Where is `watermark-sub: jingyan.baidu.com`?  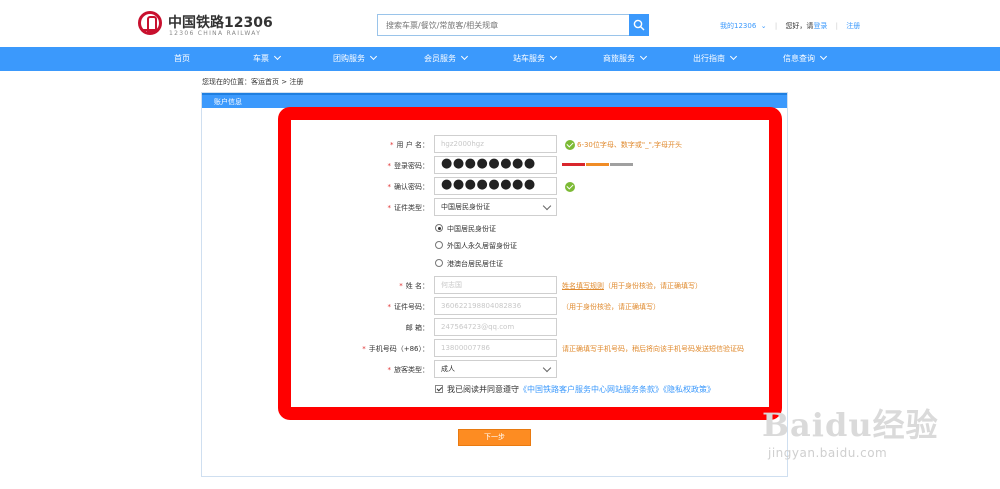 watermark-sub: jingyan.baidu.com is located at coordinates (828, 453).